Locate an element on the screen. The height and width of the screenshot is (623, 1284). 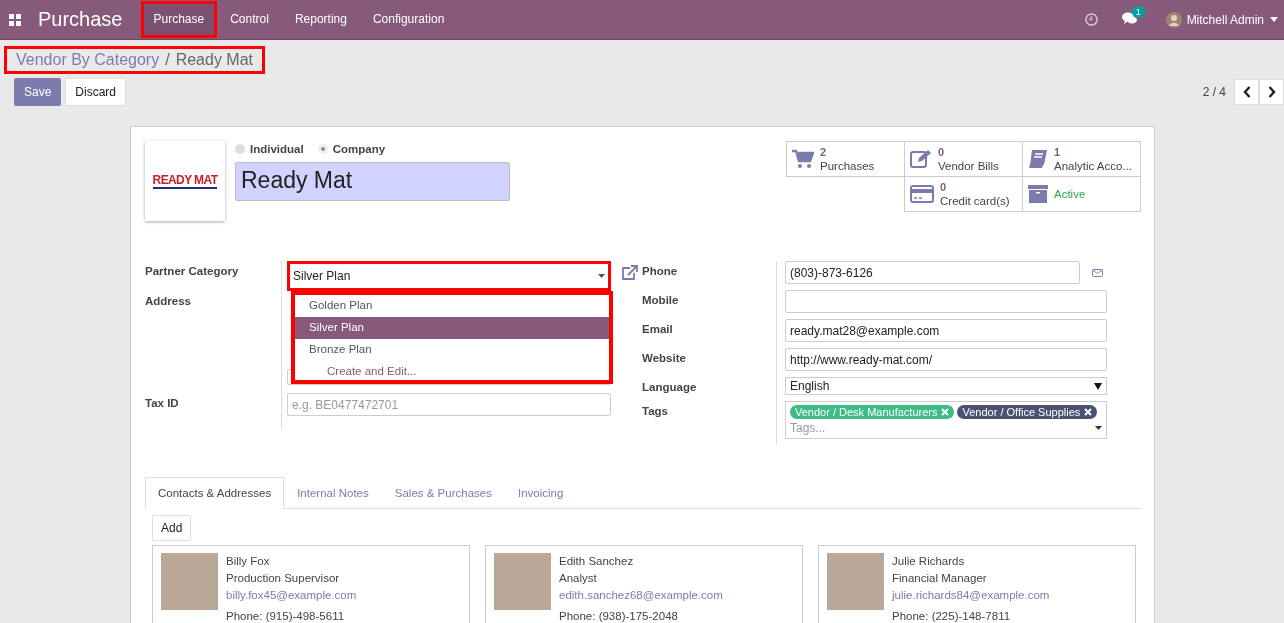
app-title: Purchase is located at coordinates (80, 19).